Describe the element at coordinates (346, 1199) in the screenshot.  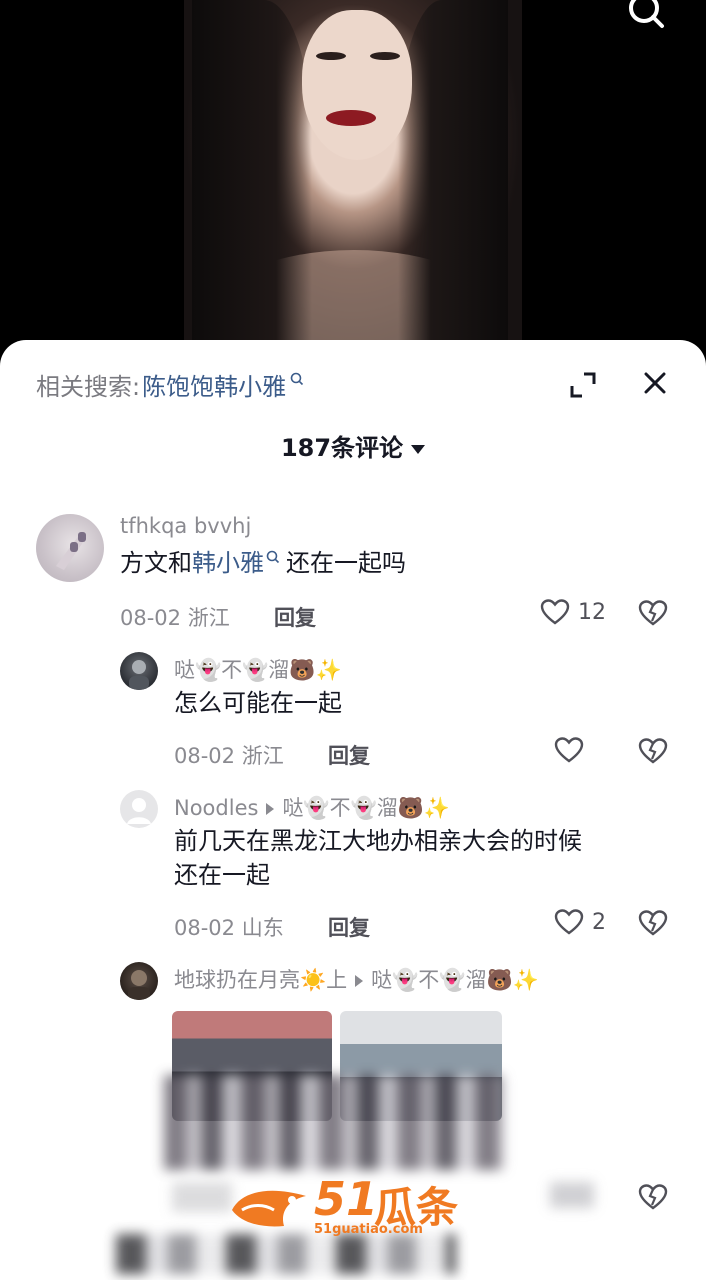
I see `watermark-number: 51` at that location.